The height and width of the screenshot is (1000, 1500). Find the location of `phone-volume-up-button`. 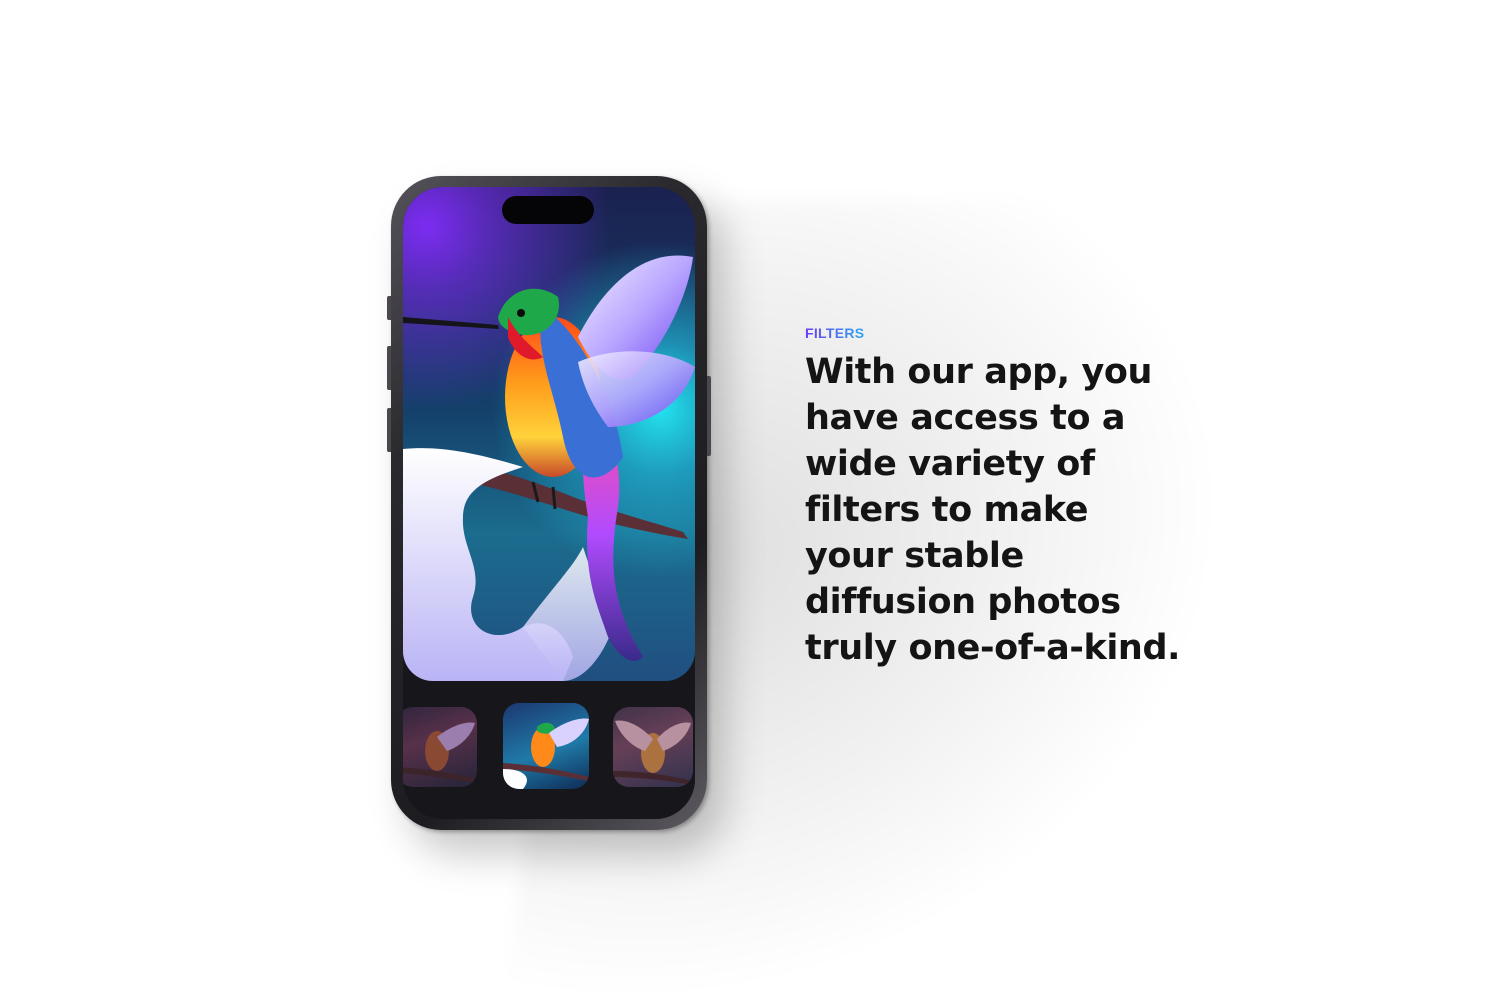

phone-volume-up-button is located at coordinates (389, 368).